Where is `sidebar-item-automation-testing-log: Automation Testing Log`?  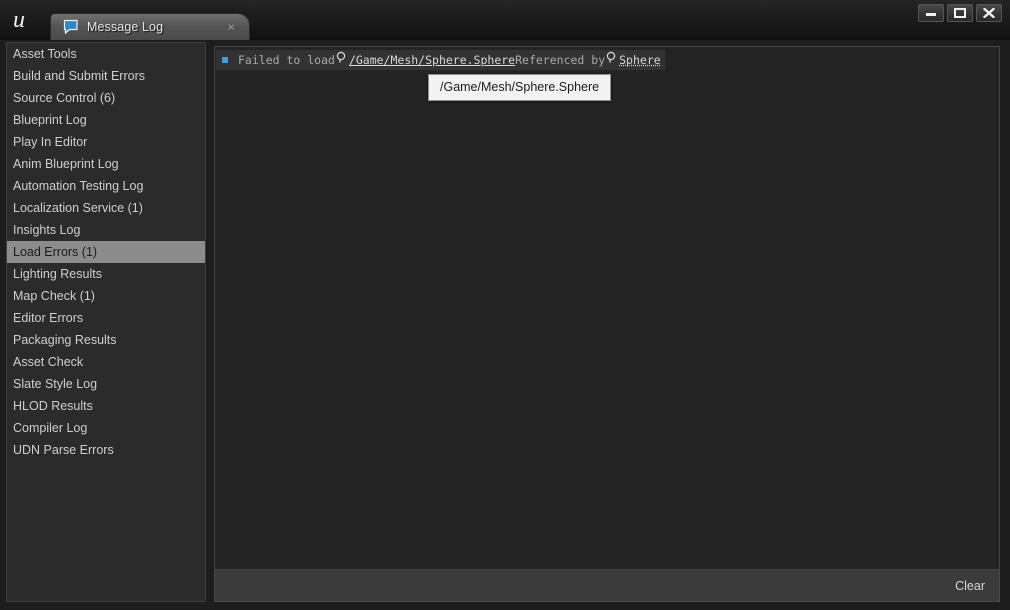 sidebar-item-automation-testing-log: Automation Testing Log is located at coordinates (106, 186).